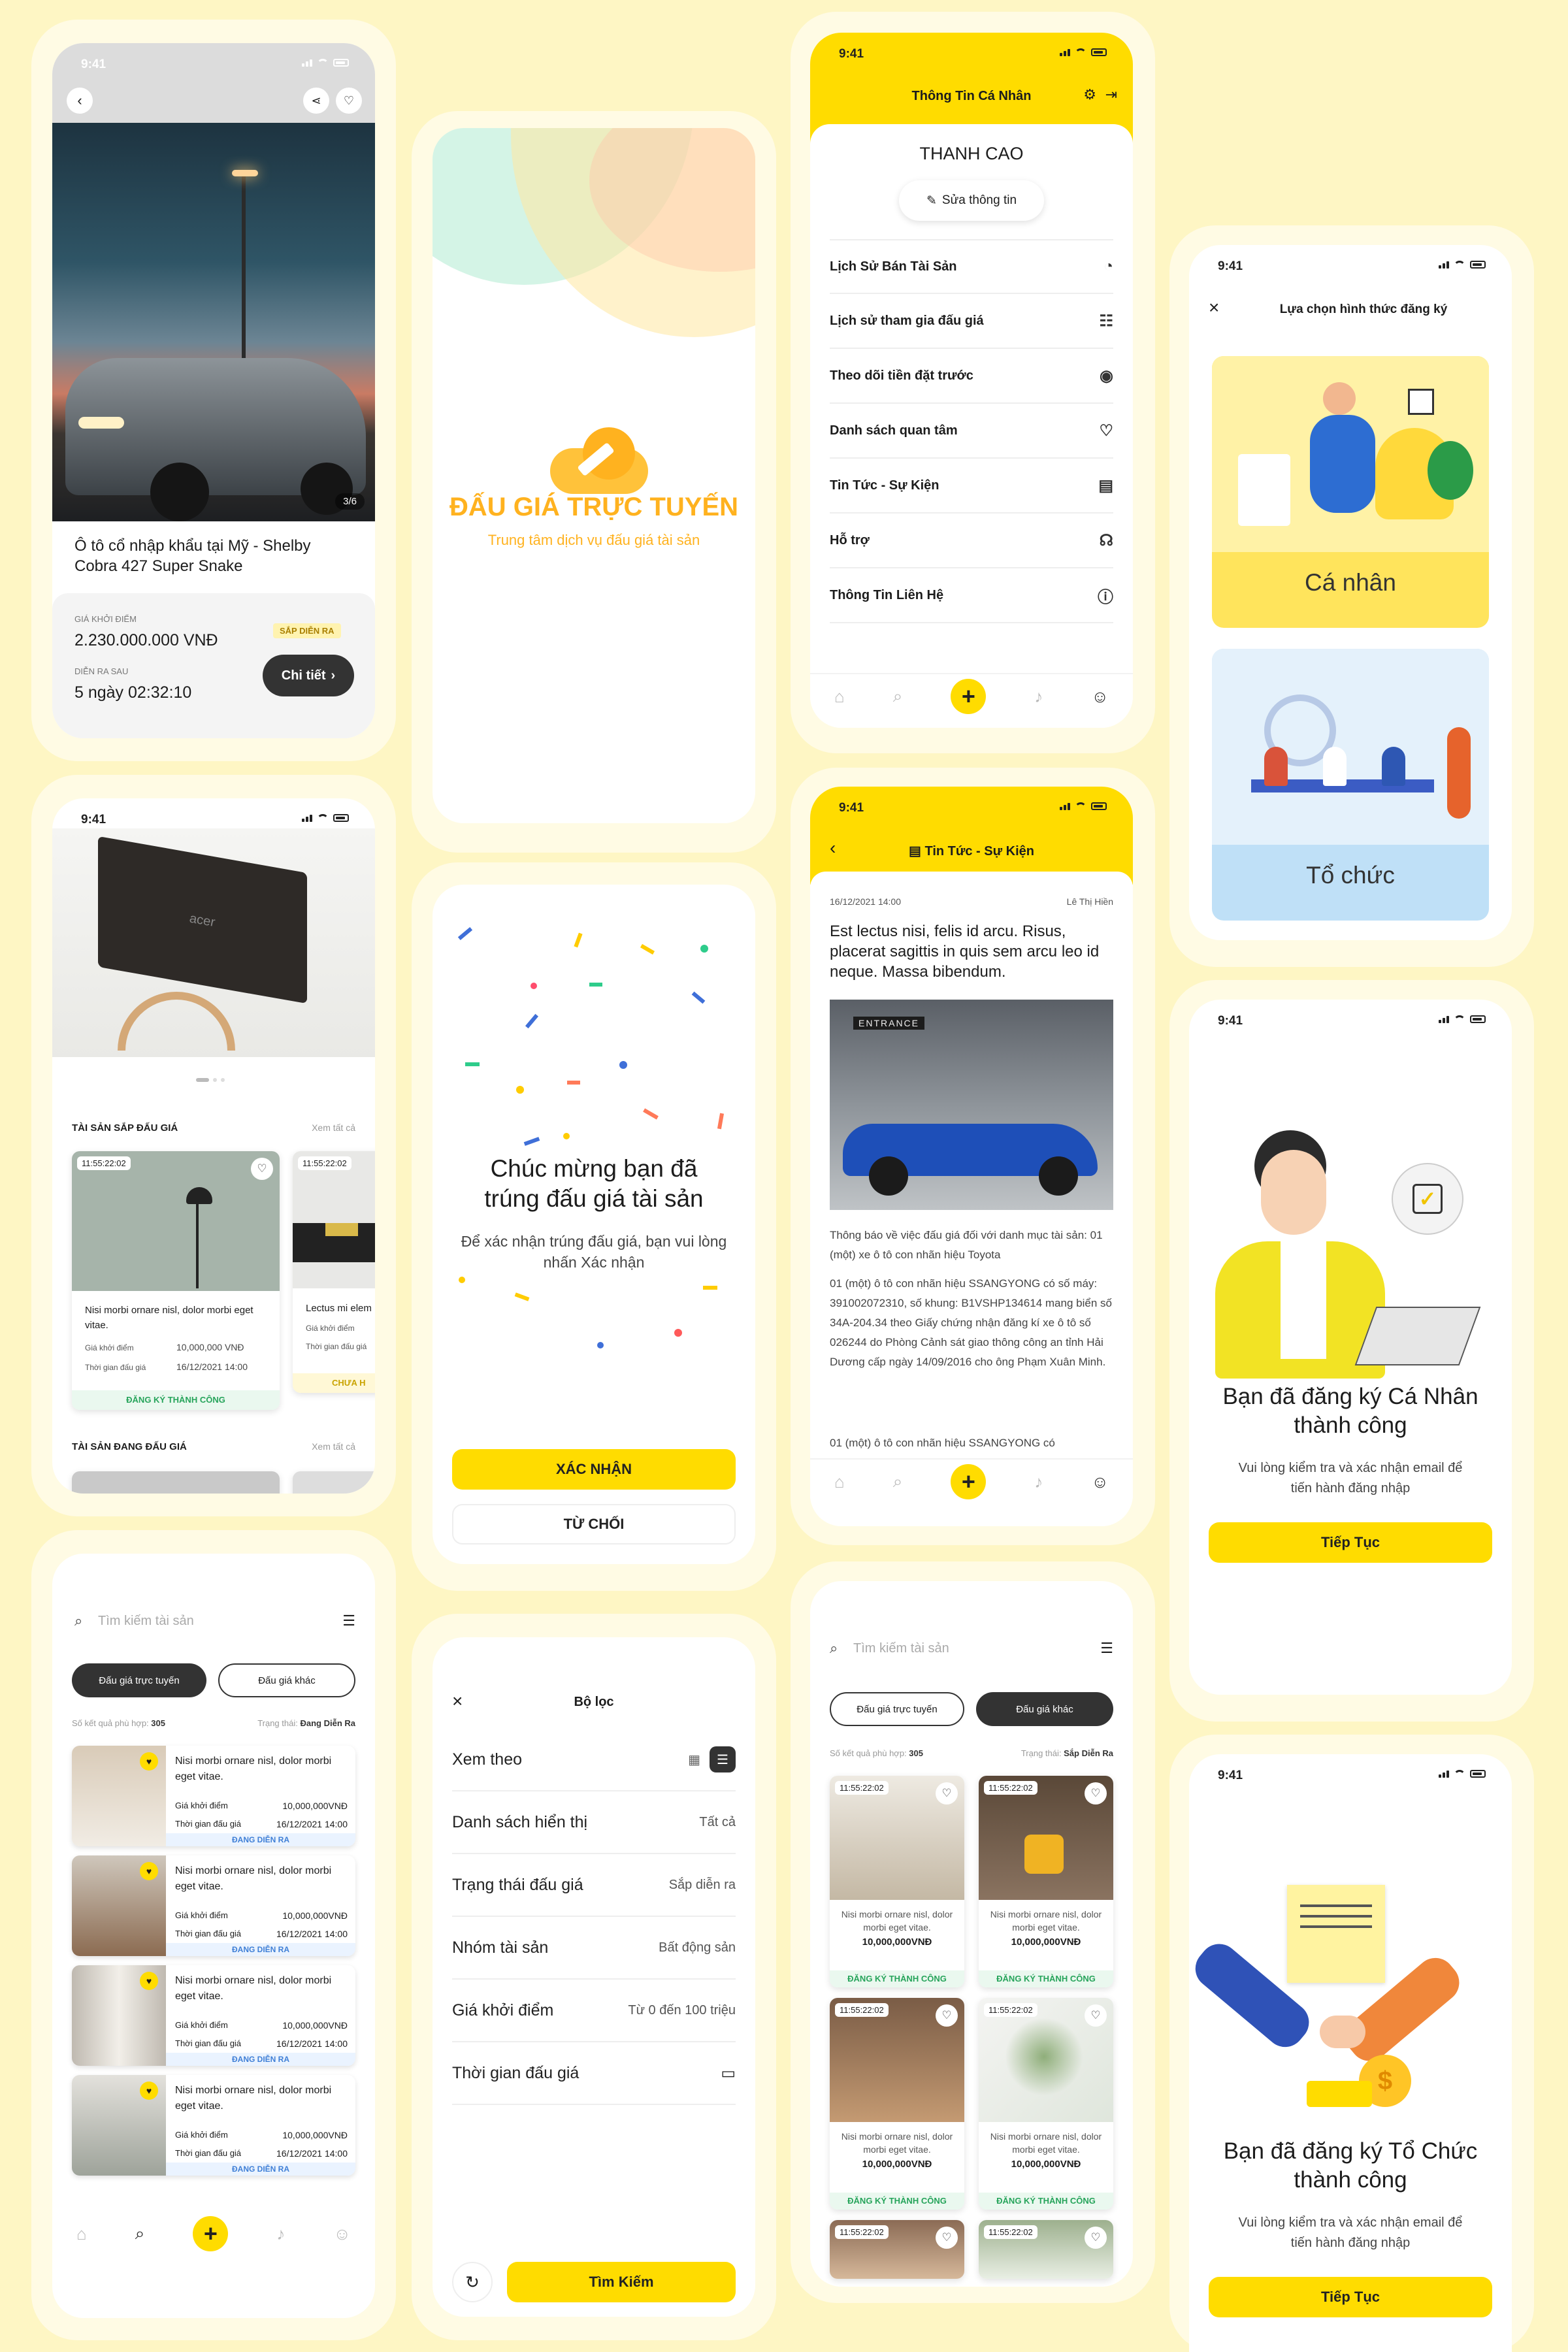 The image size is (1568, 2352). Describe the element at coordinates (971, 200) in the screenshot. I see `edit-profile-button: ✎ Sửa thông tin` at that location.